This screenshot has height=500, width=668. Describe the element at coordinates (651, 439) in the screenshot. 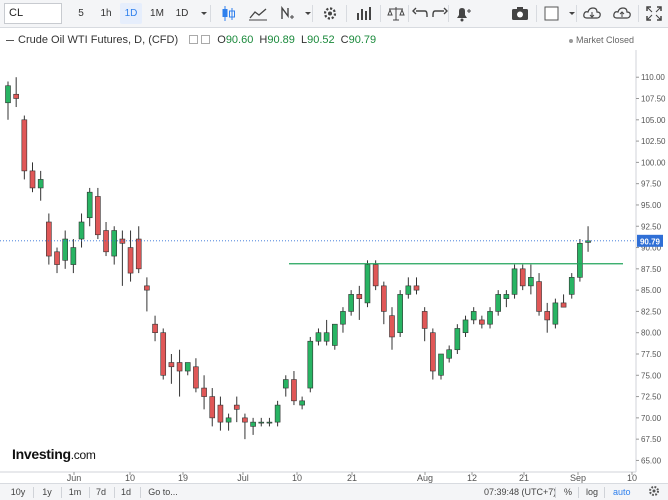

I see `y-tick-label: 67.50` at that location.